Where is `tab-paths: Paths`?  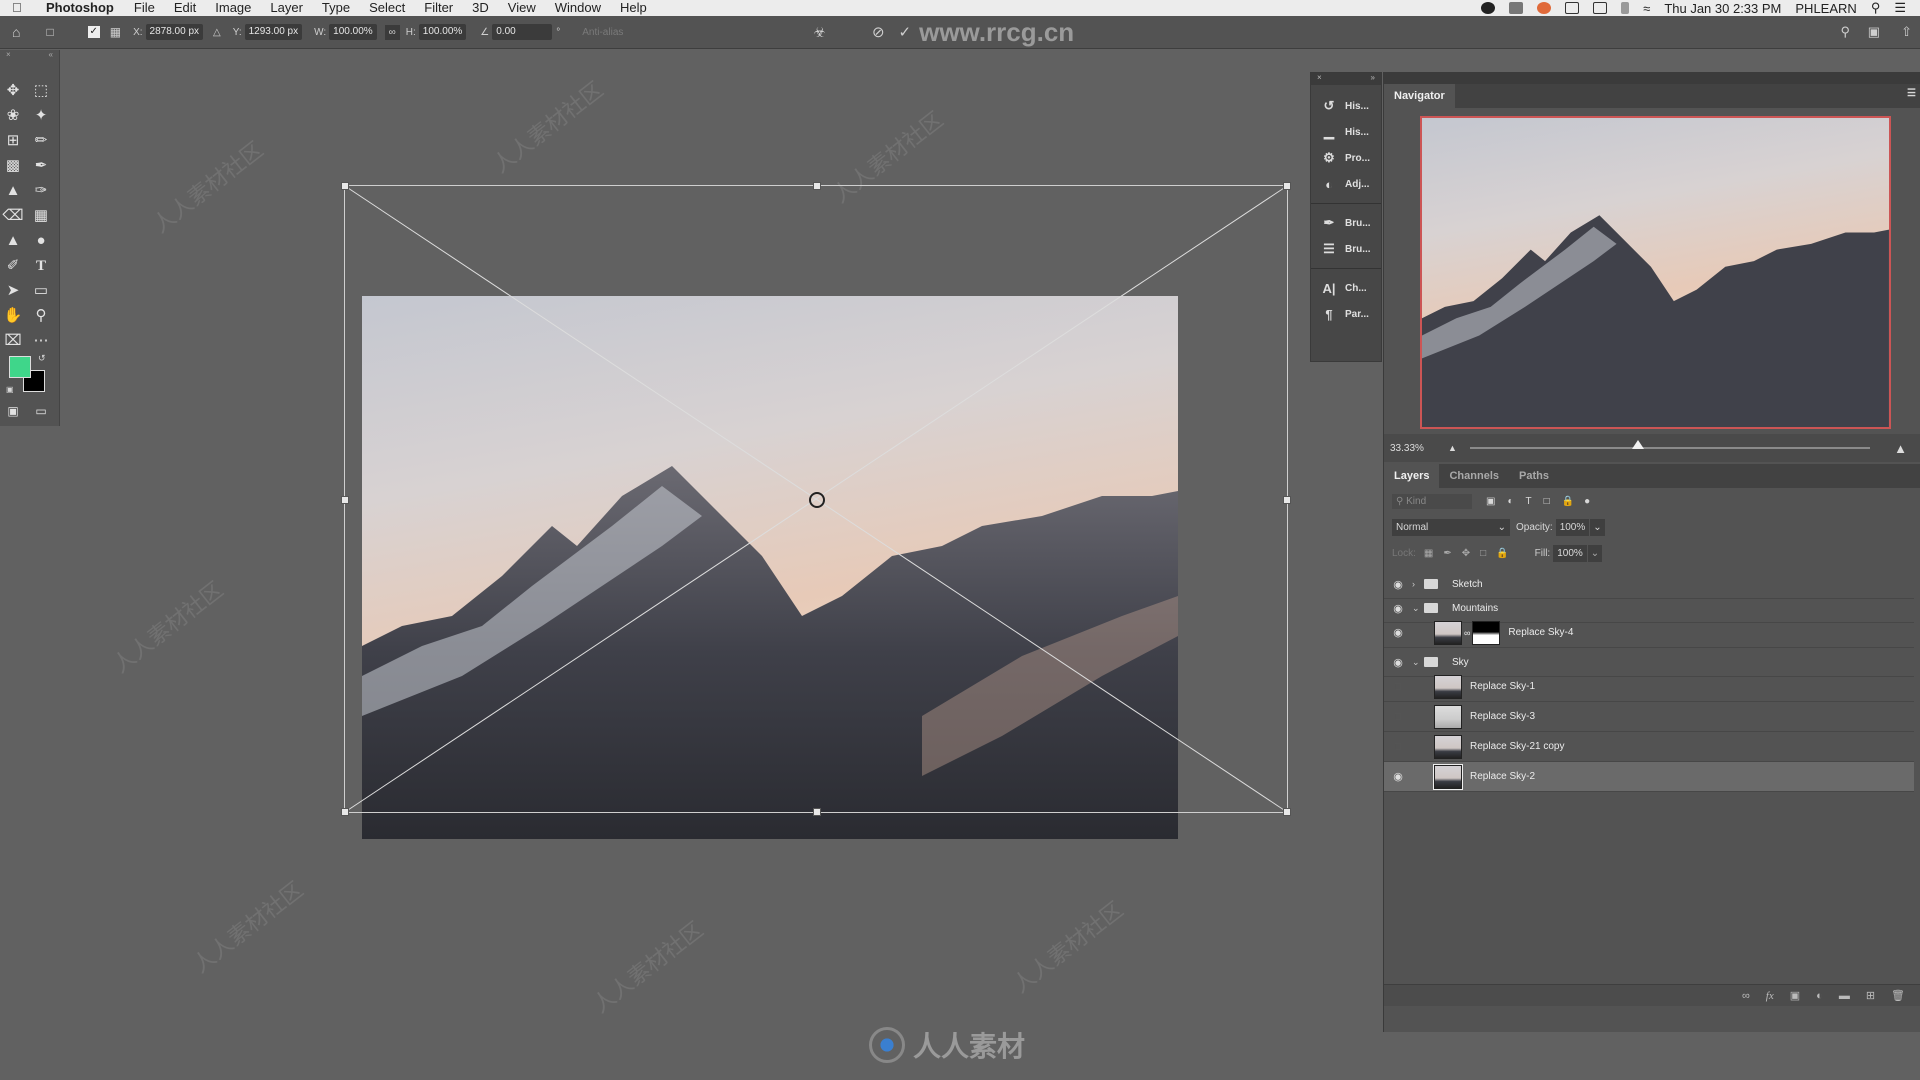 tab-paths: Paths is located at coordinates (1534, 476).